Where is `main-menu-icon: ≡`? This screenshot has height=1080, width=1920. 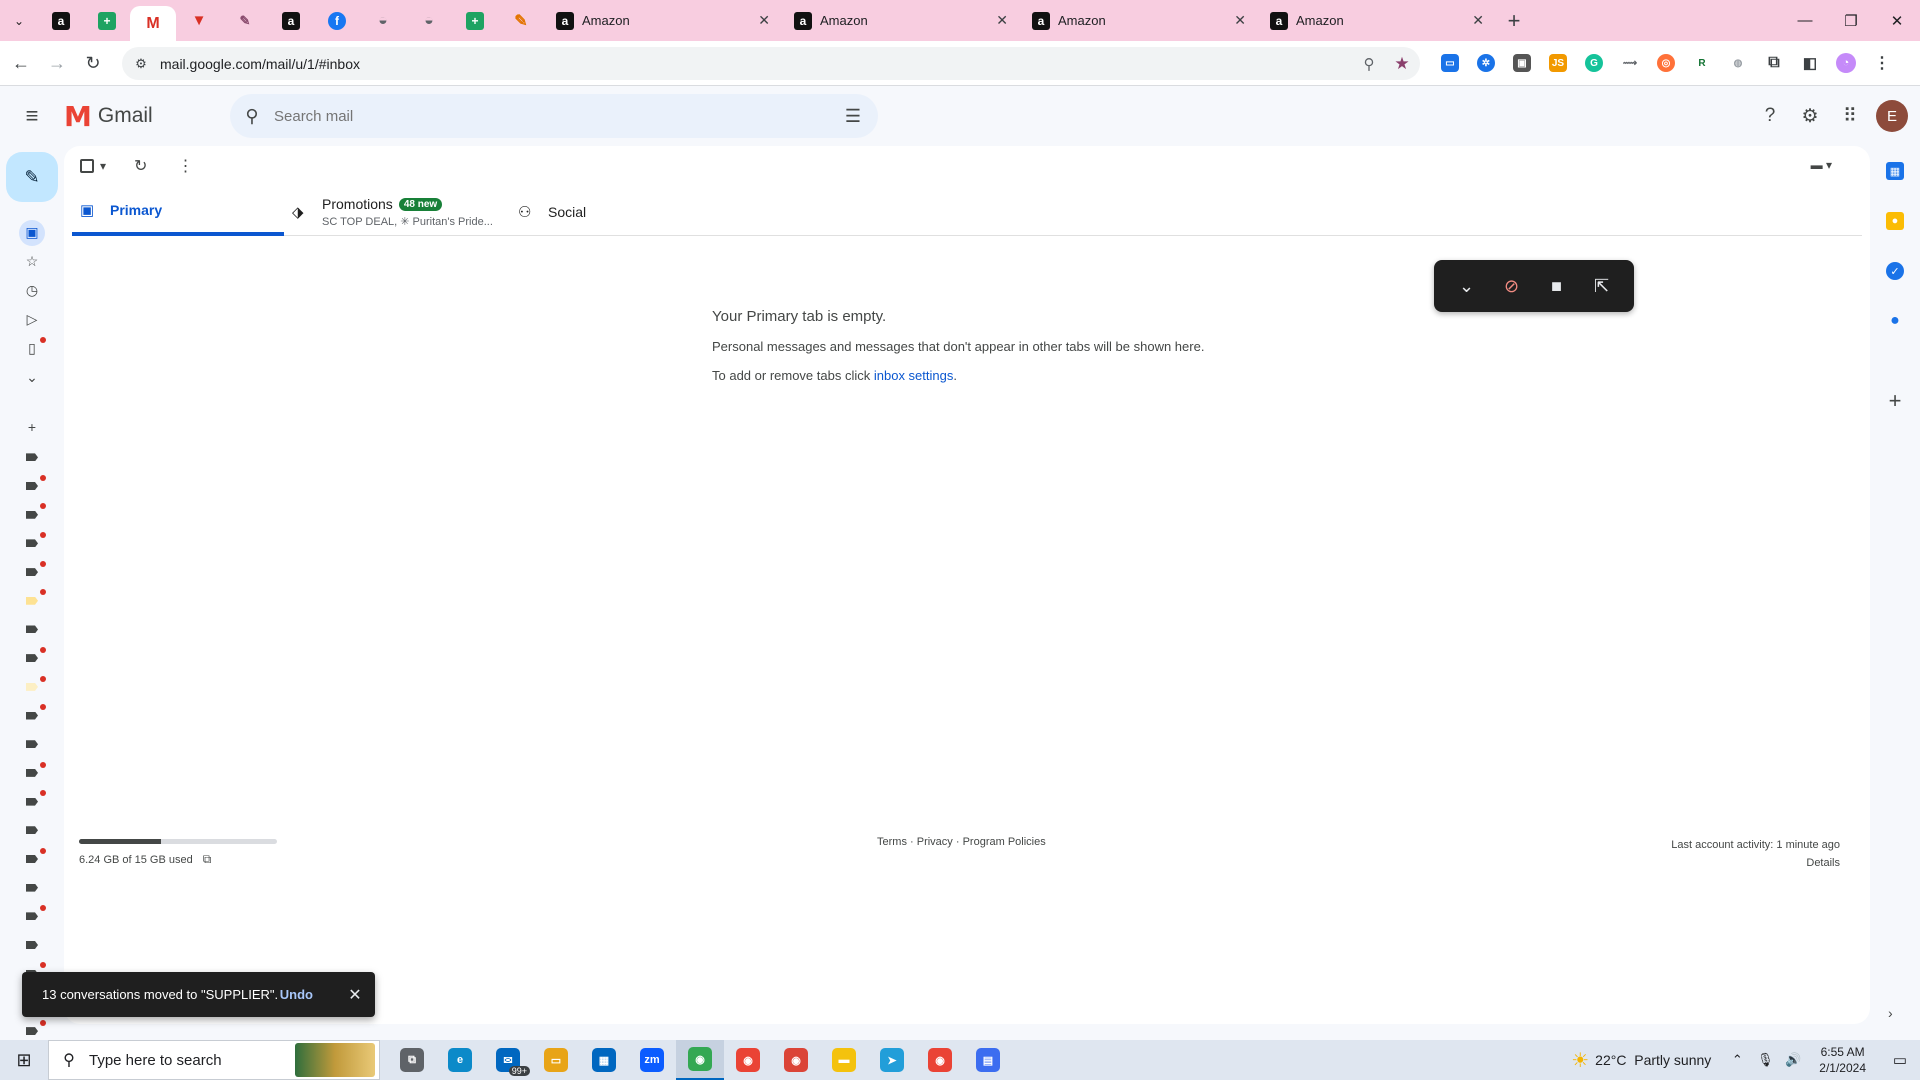
main-menu-icon: ≡ is located at coordinates (32, 116).